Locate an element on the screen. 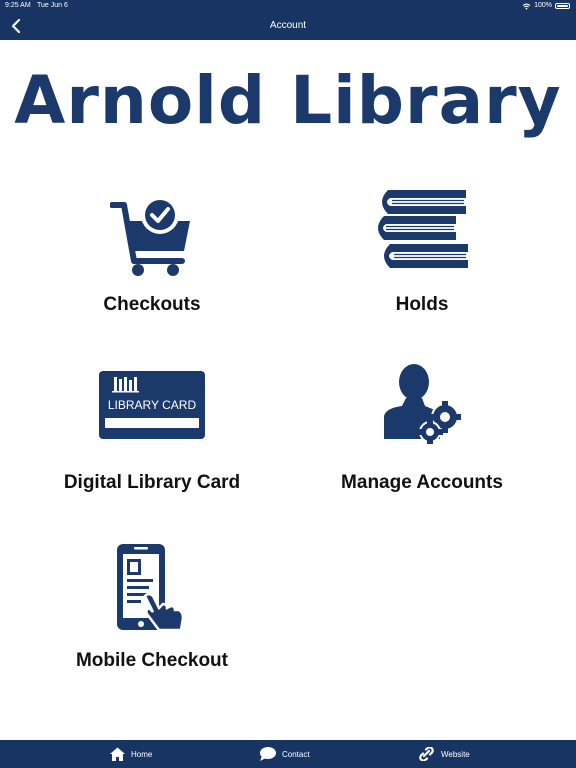 The image size is (576, 768). holds-tile: Holds is located at coordinates (422, 263).